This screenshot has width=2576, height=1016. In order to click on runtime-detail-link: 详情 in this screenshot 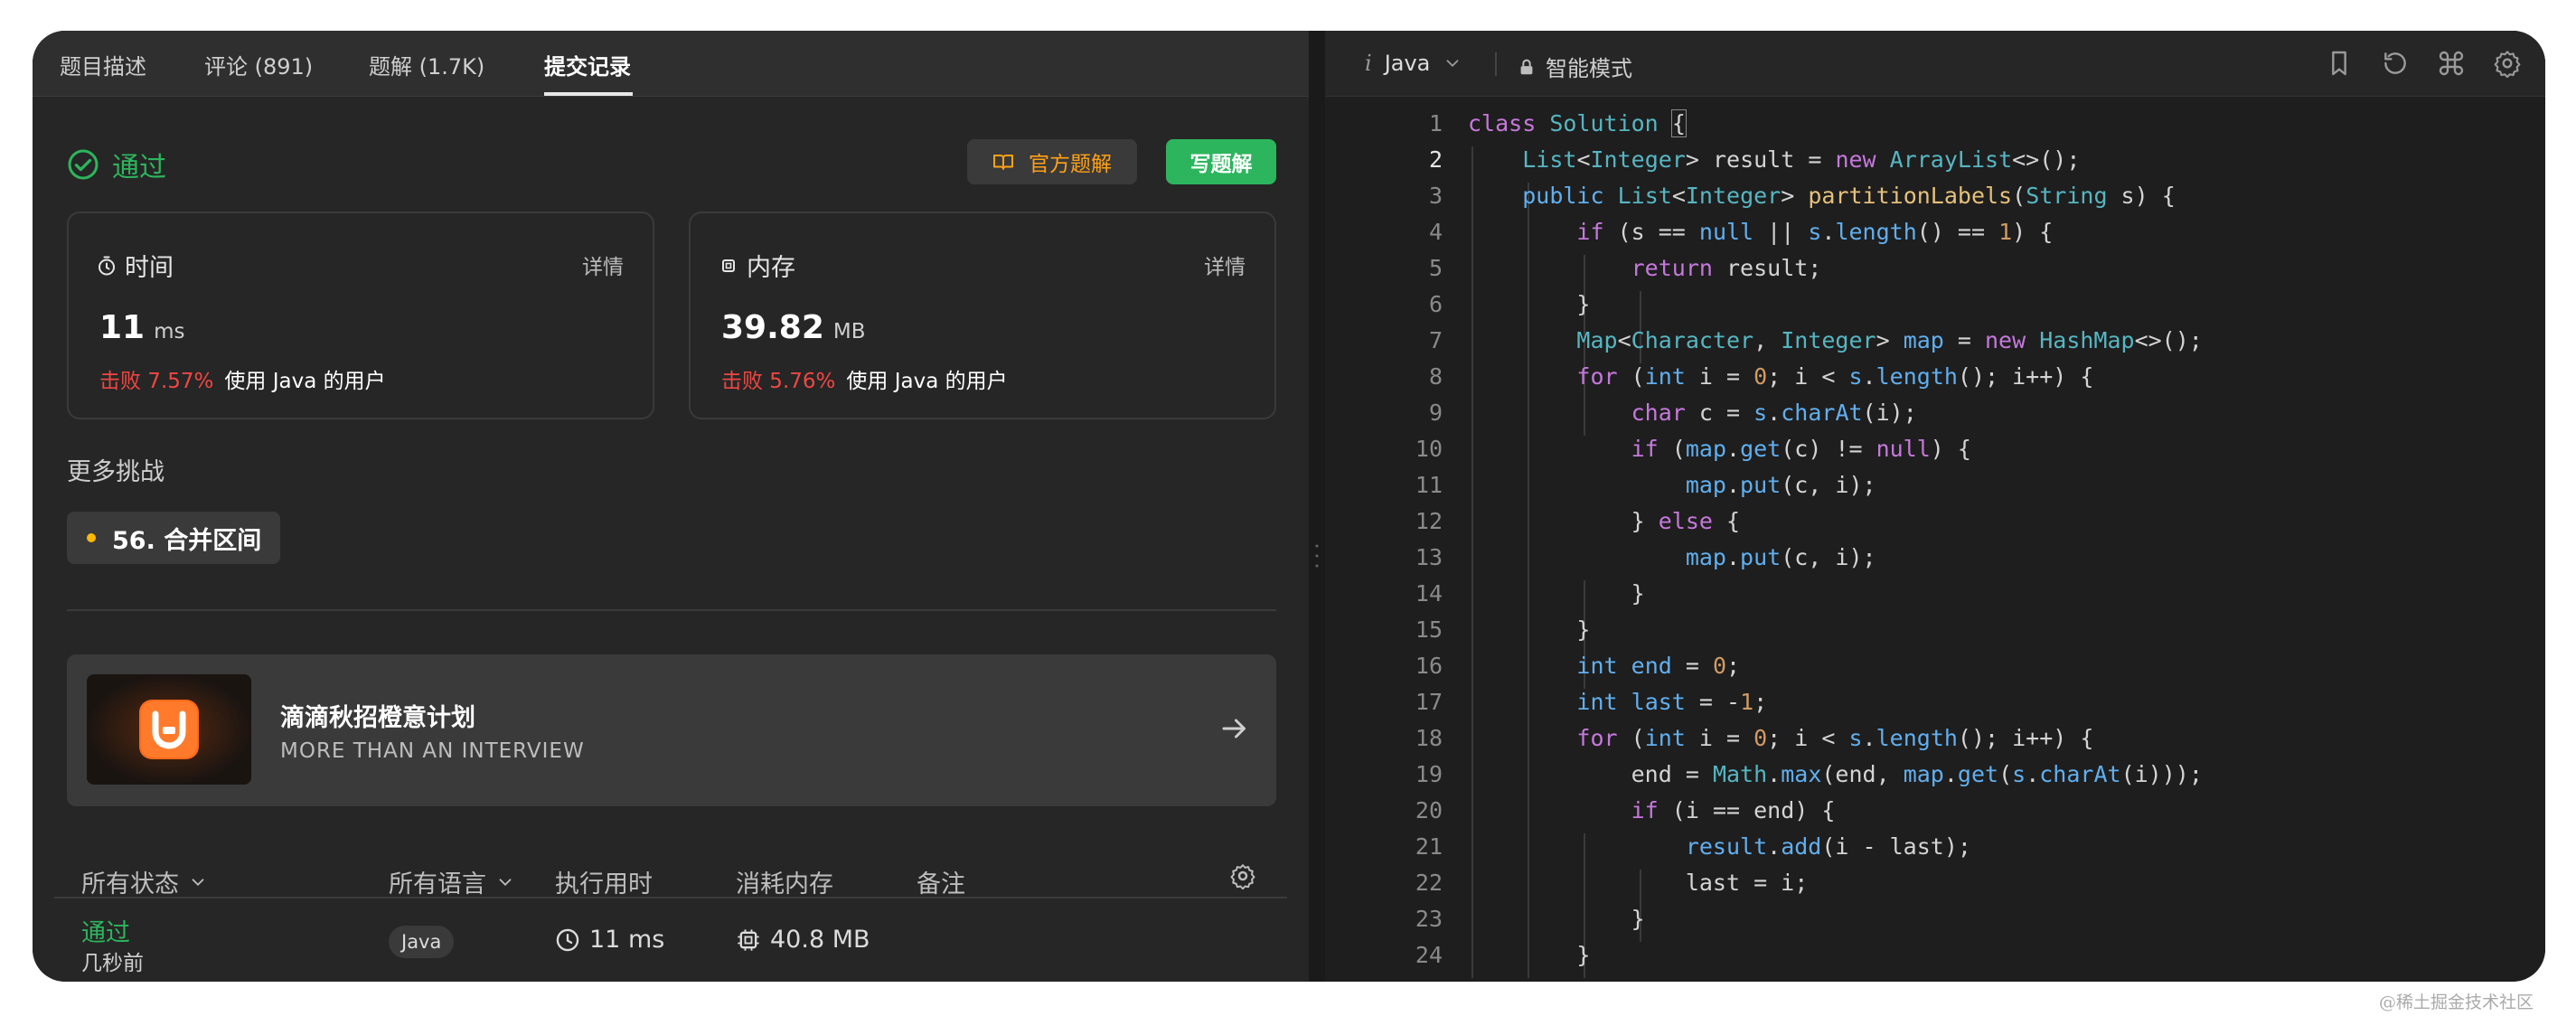, I will do `click(603, 264)`.